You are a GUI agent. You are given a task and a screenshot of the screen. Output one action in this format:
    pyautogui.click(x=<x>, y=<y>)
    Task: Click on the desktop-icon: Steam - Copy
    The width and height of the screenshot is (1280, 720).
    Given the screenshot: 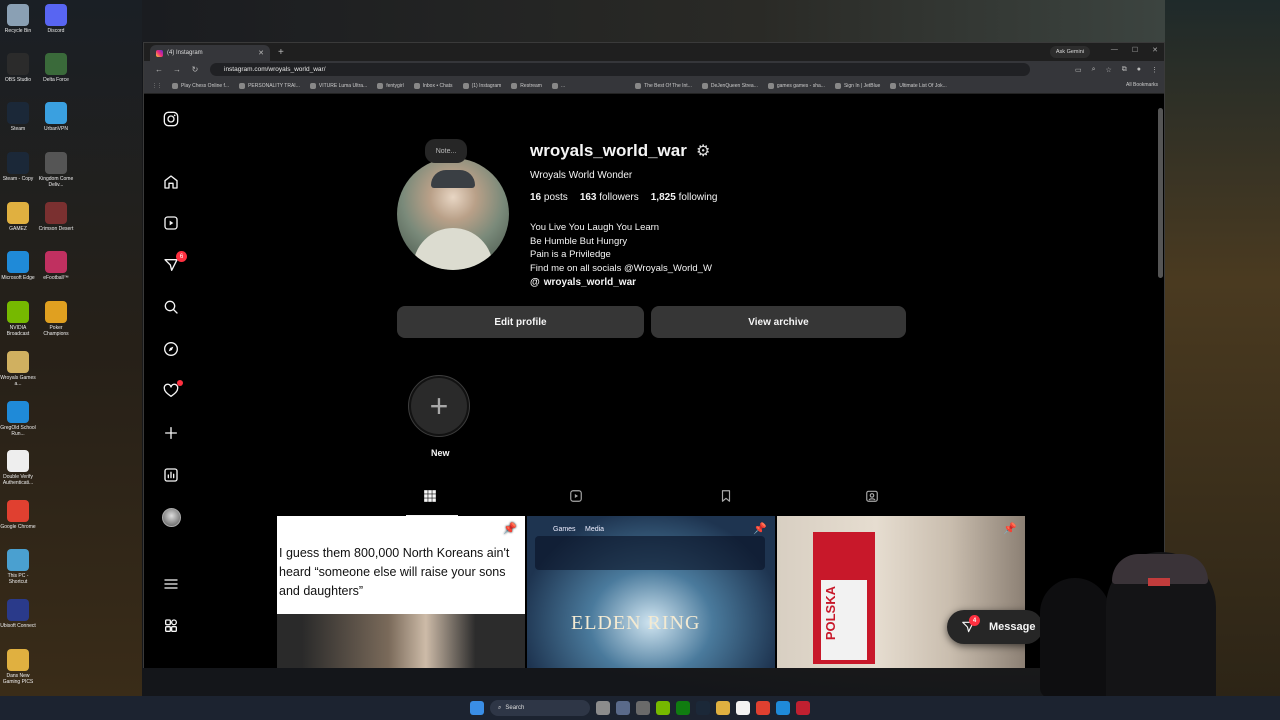 What is the action you would take?
    pyautogui.click(x=18, y=167)
    